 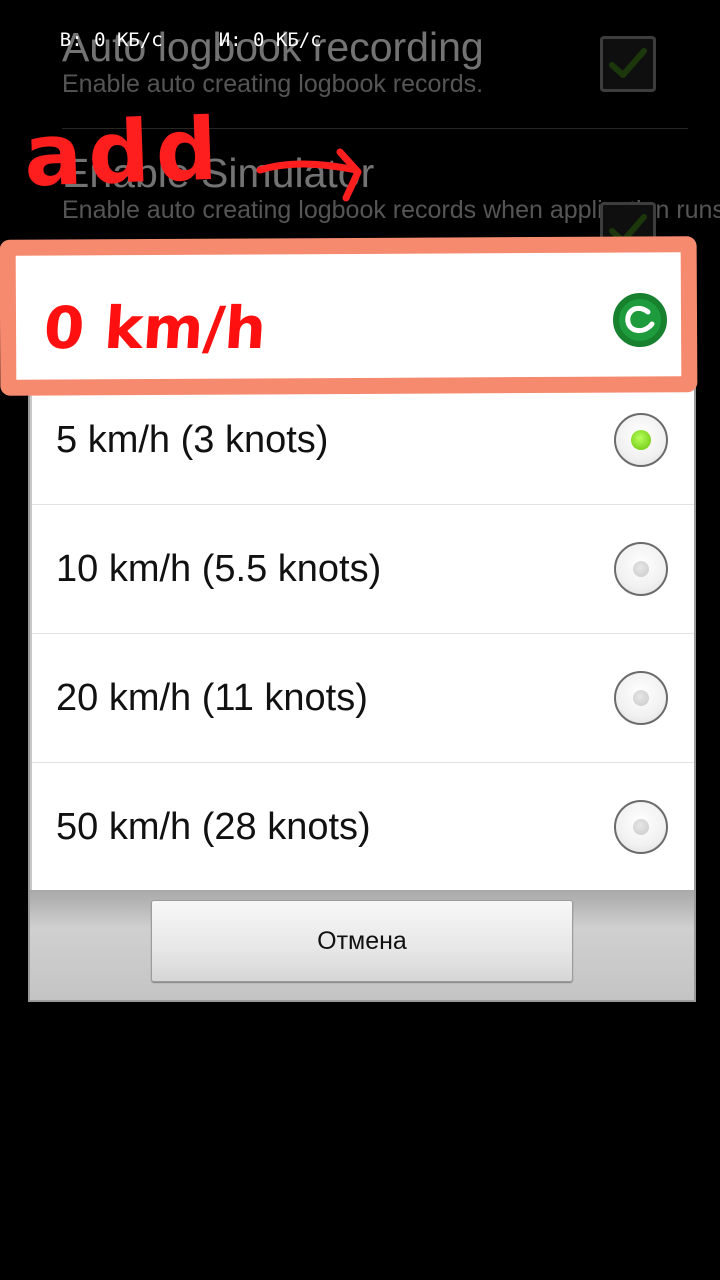 What do you see at coordinates (273, 84) in the screenshot?
I see `pref-summary: Enable auto creating logbook records.` at bounding box center [273, 84].